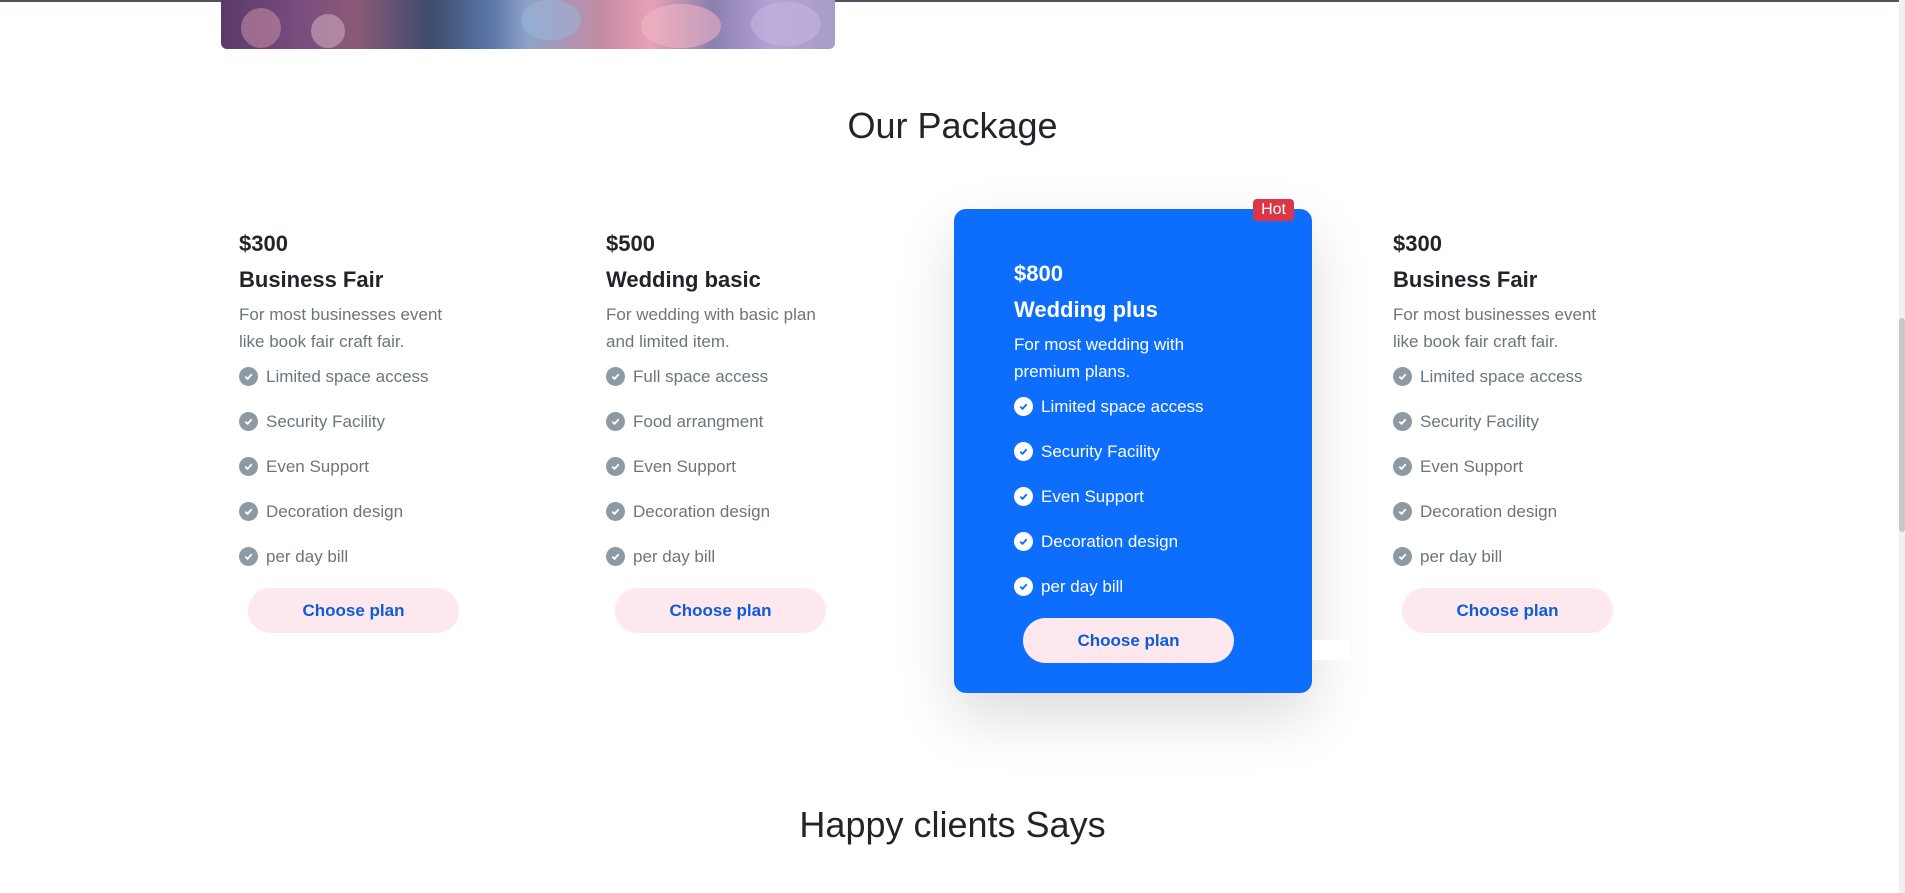 Image resolution: width=1905 pixels, height=893 pixels. Describe the element at coordinates (952, 824) in the screenshot. I see `testimonials-title: Happy clients Says` at that location.